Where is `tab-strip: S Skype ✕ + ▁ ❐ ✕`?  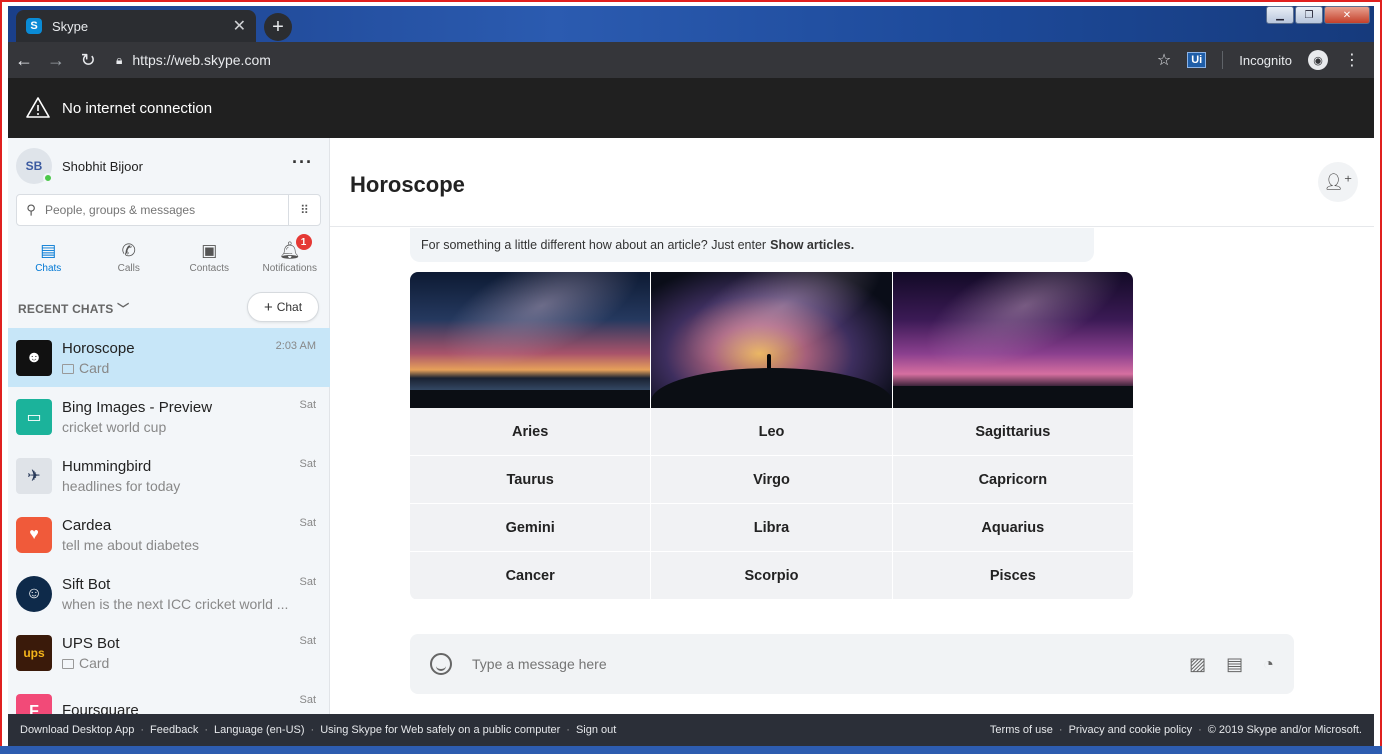 tab-strip: S Skype ✕ + ▁ ❐ ✕ is located at coordinates (691, 24).